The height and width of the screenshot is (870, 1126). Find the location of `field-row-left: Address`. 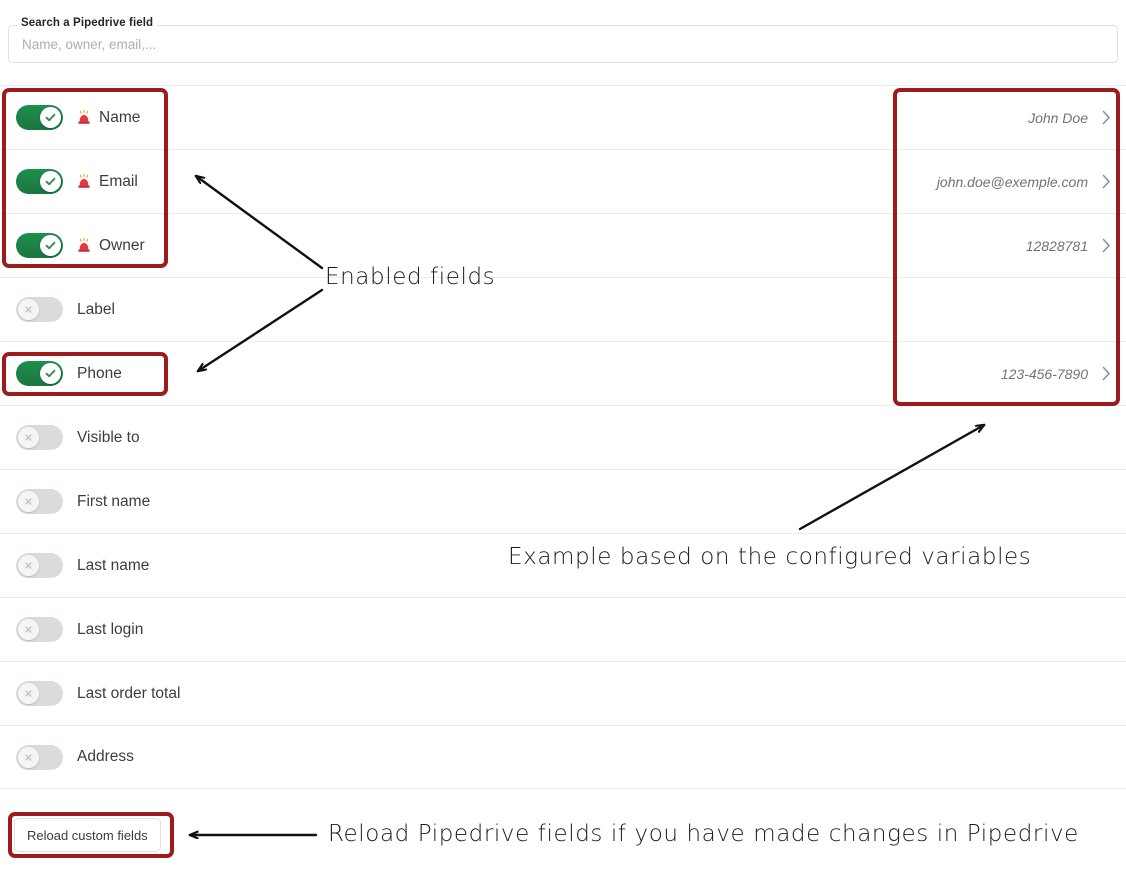

field-row-left: Address is located at coordinates (67, 757).